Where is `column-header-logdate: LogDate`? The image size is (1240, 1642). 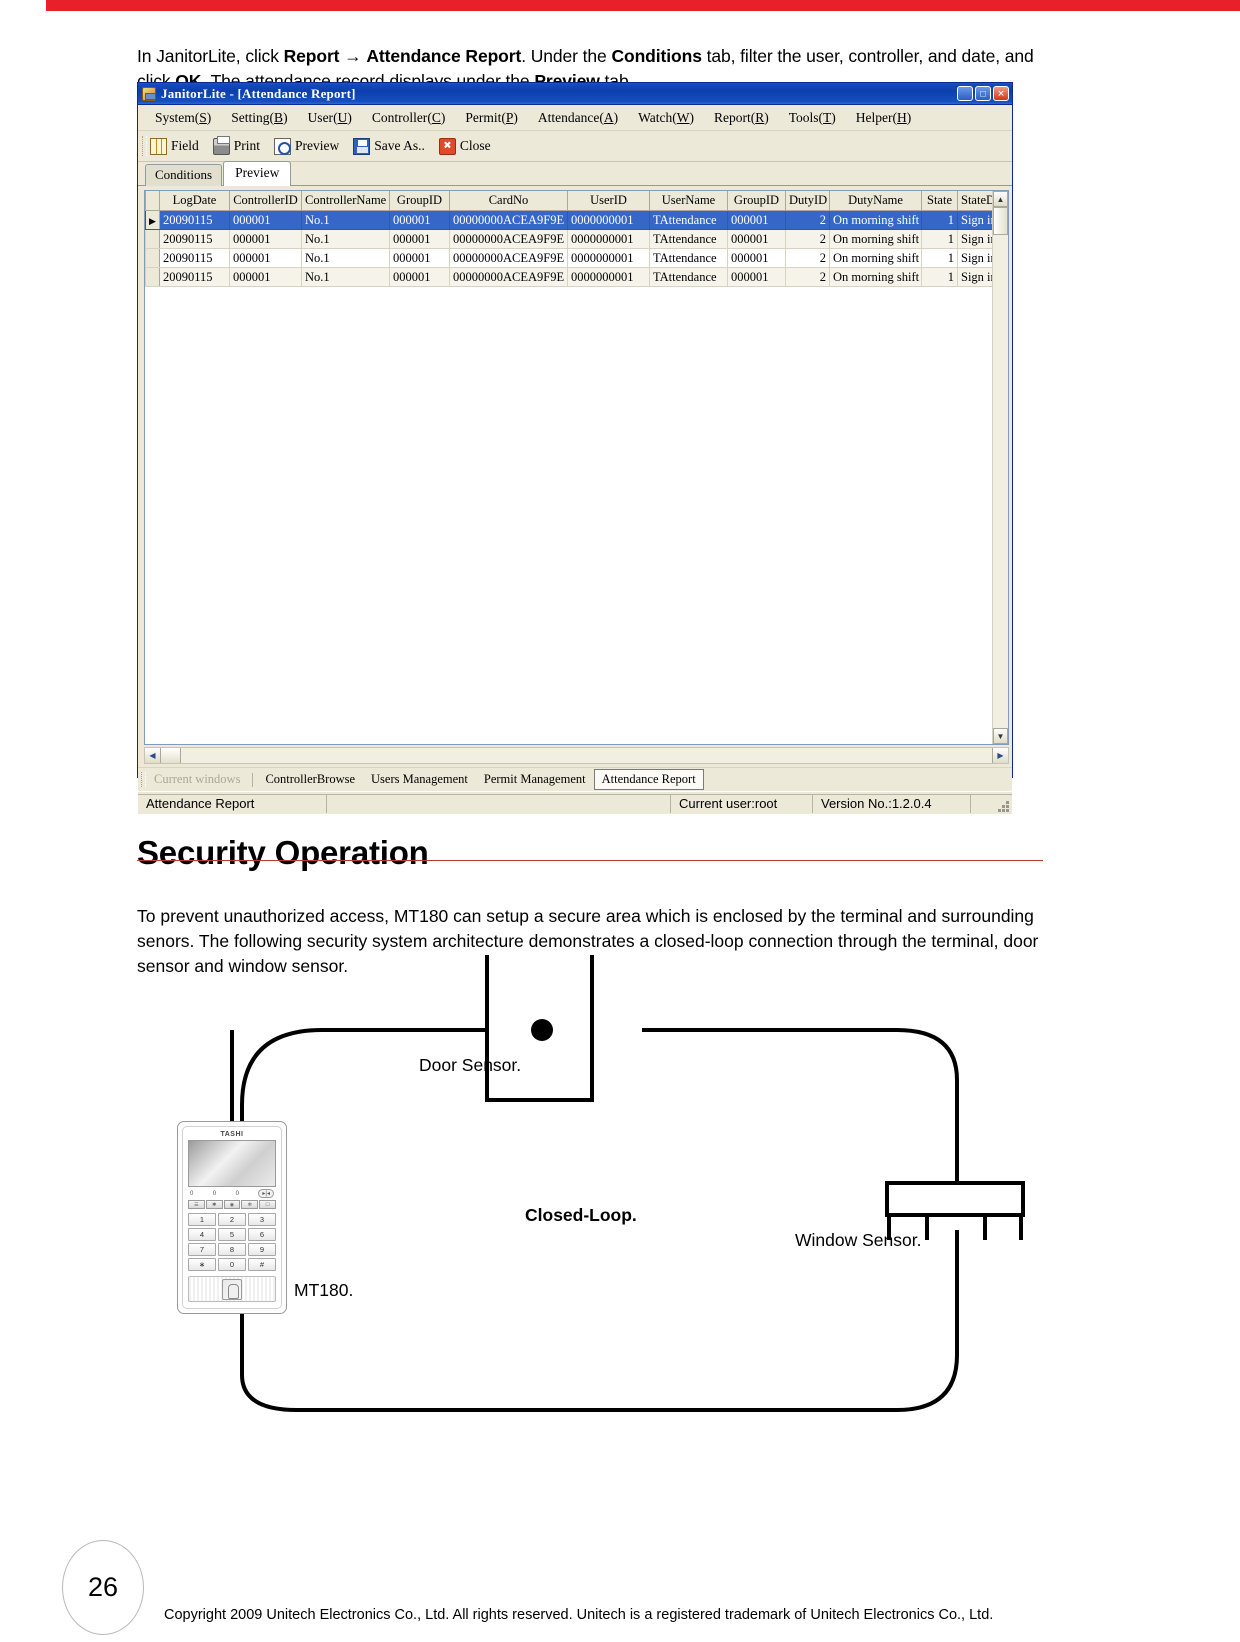
column-header-logdate: LogDate is located at coordinates (194, 201).